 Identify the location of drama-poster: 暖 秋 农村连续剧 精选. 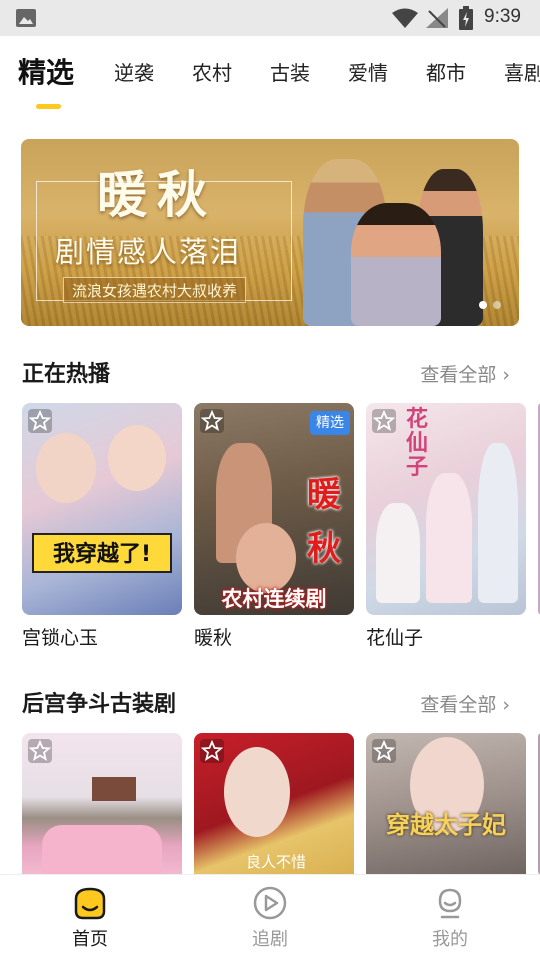
(274, 509).